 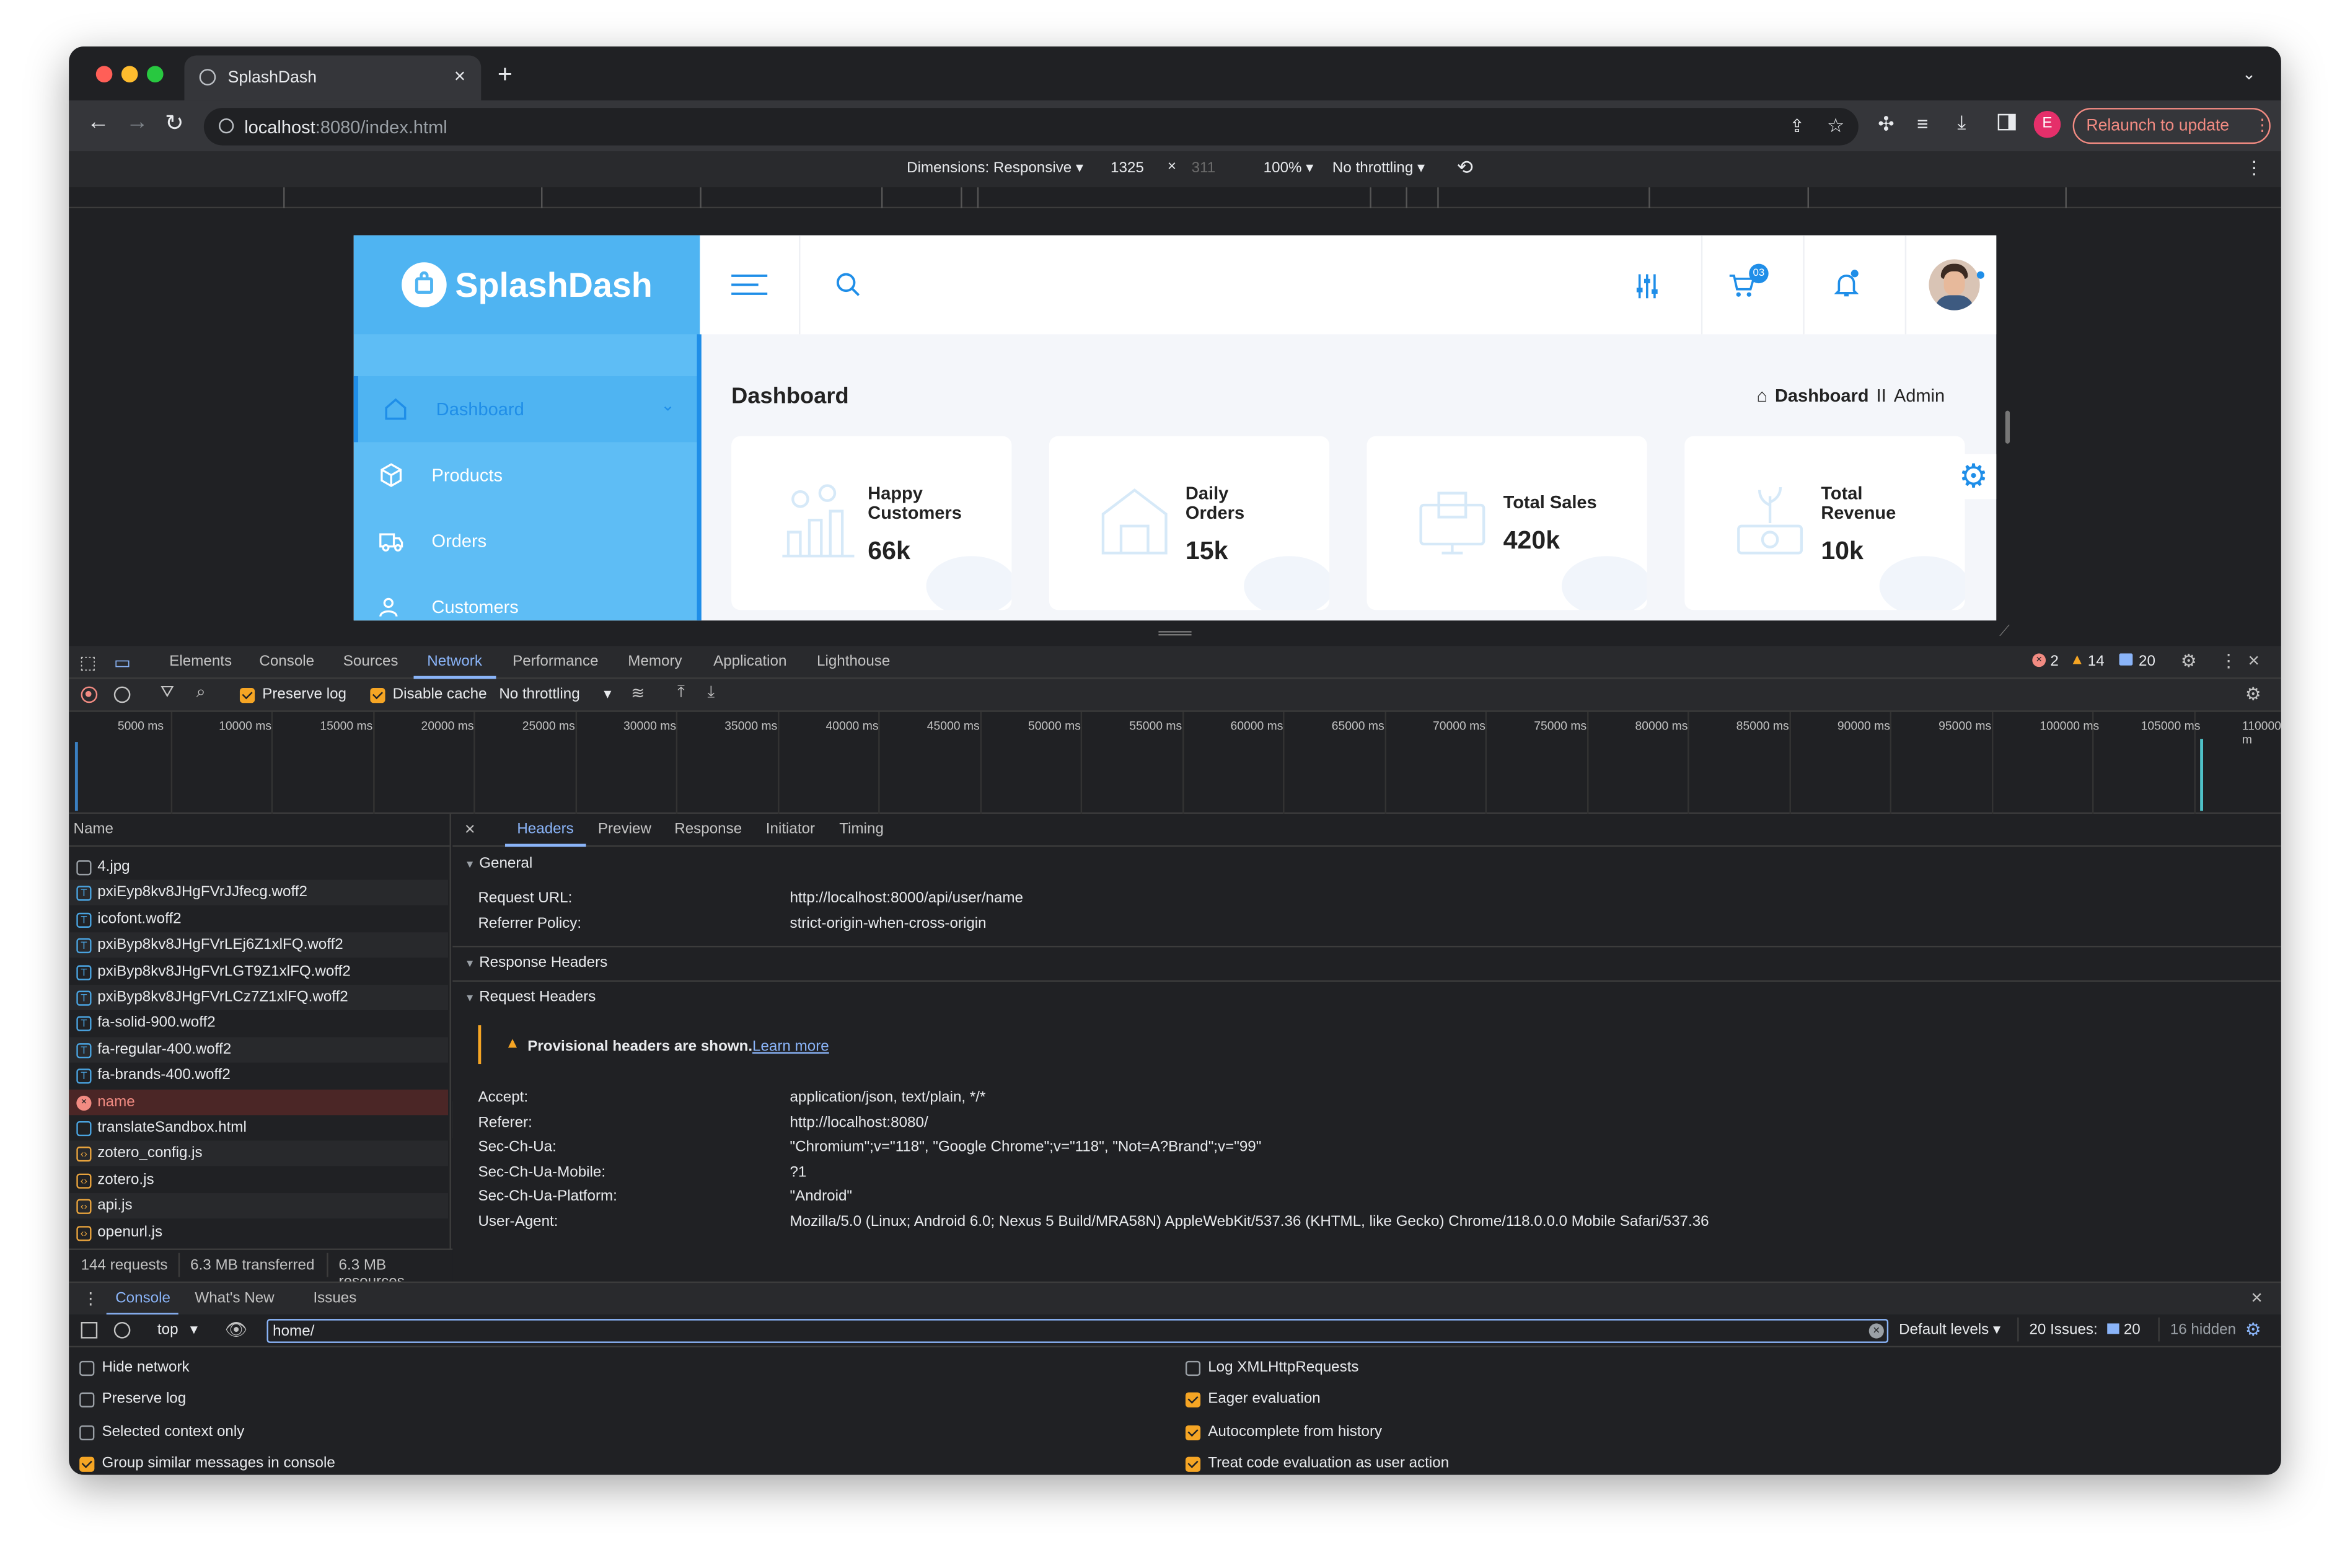 What do you see at coordinates (259, 945) in the screenshot?
I see `request-row: TpxiByp8kv8JHgFVrLEj6Z1xlFQ.woff2` at bounding box center [259, 945].